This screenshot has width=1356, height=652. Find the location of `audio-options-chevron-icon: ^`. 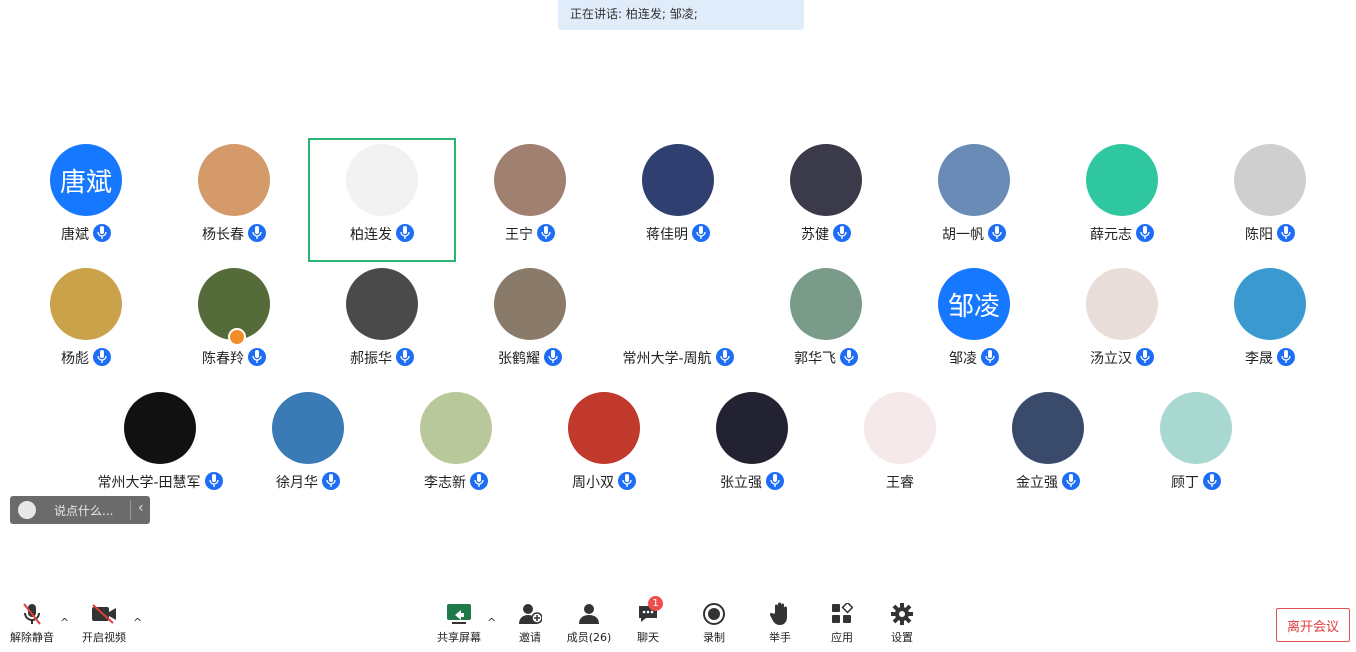

audio-options-chevron-icon: ^ is located at coordinates (64, 622).